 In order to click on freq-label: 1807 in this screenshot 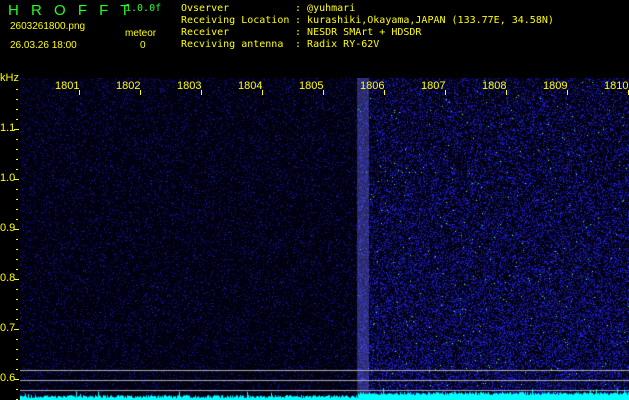, I will do `click(433, 86)`.